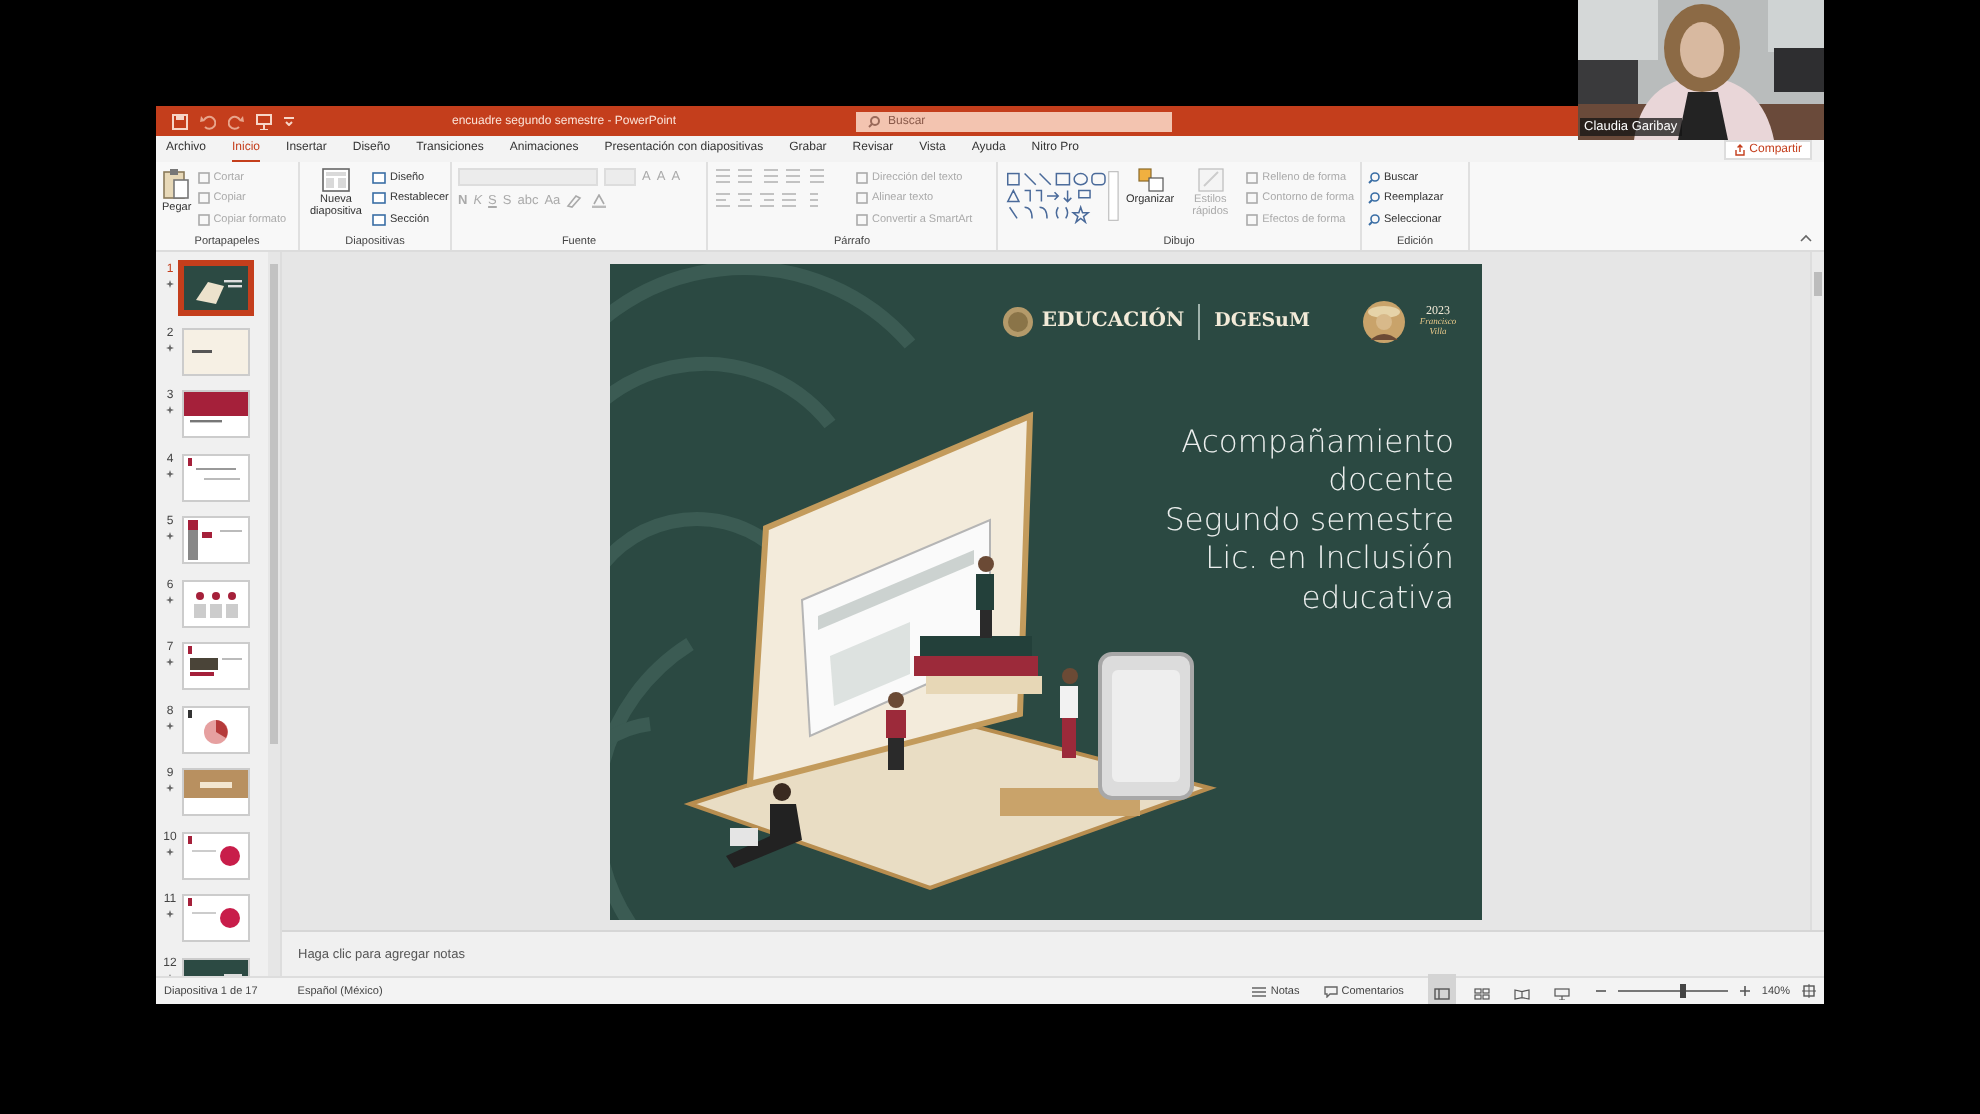 The height and width of the screenshot is (1114, 1980). What do you see at coordinates (1806, 238) in the screenshot?
I see `collapse-ribbon-icon` at bounding box center [1806, 238].